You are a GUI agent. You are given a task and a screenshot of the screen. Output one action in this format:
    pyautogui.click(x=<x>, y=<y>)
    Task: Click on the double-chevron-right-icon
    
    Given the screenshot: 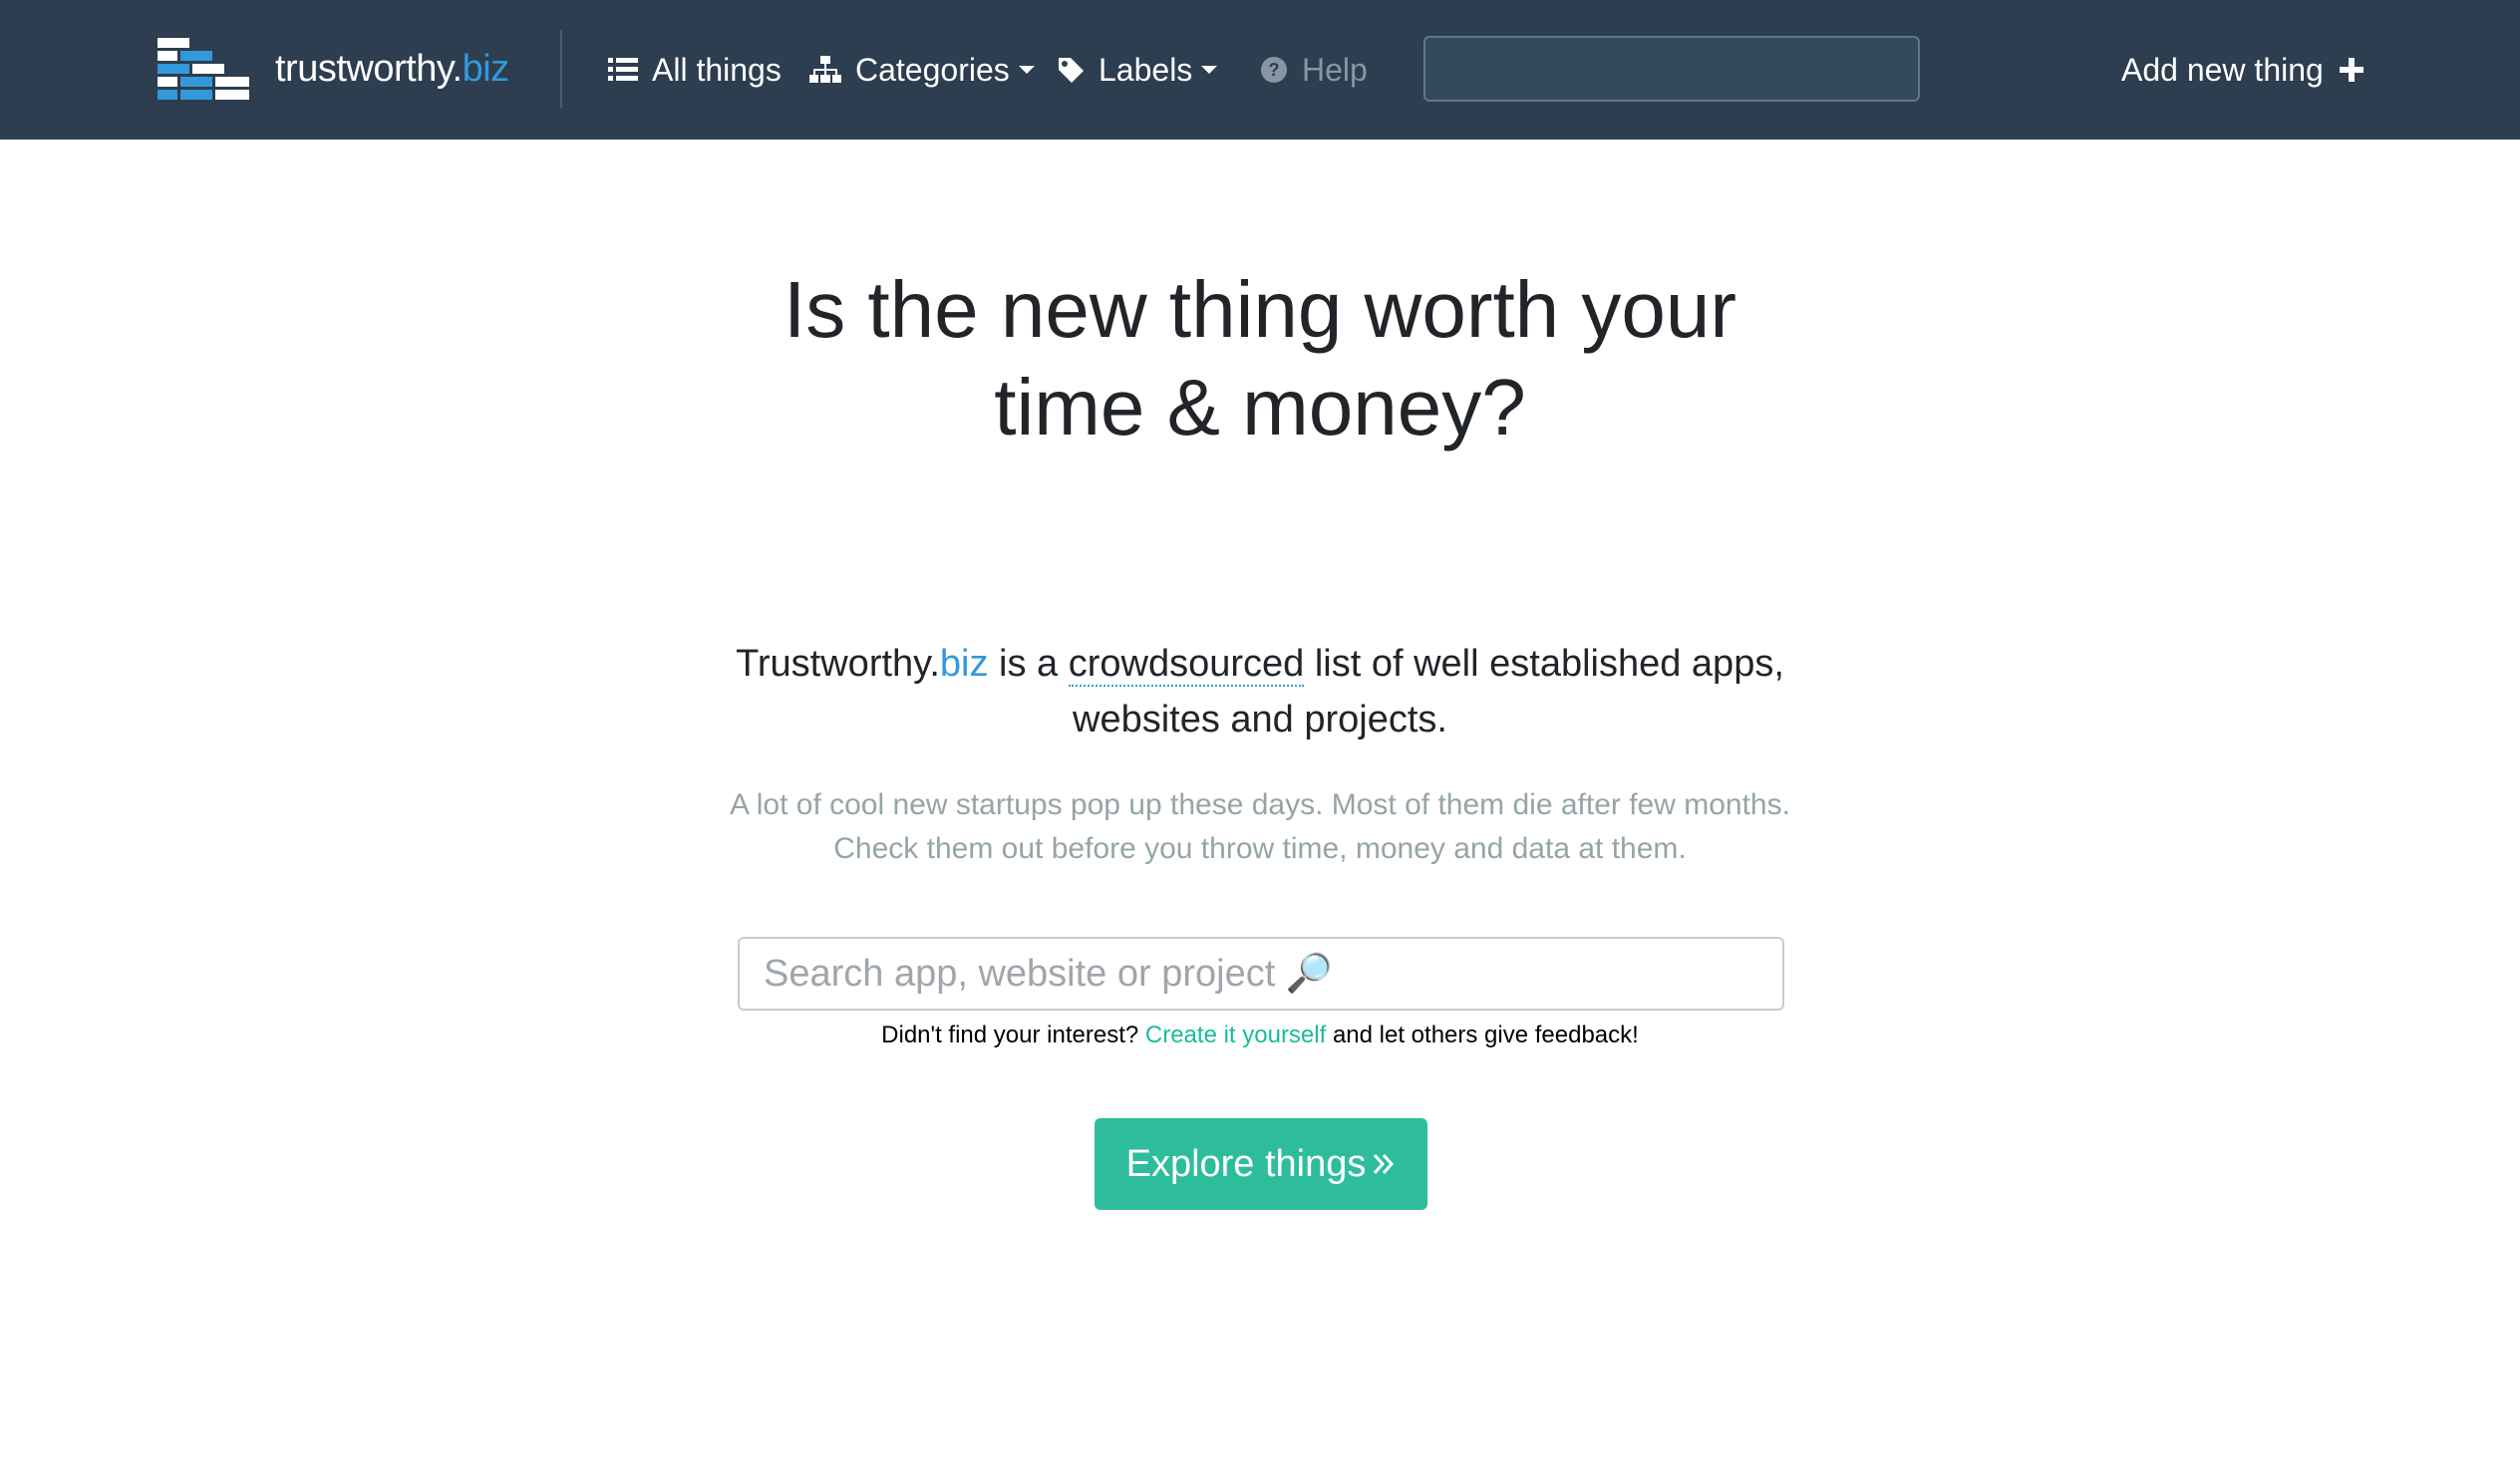 What is the action you would take?
    pyautogui.click(x=1384, y=1164)
    